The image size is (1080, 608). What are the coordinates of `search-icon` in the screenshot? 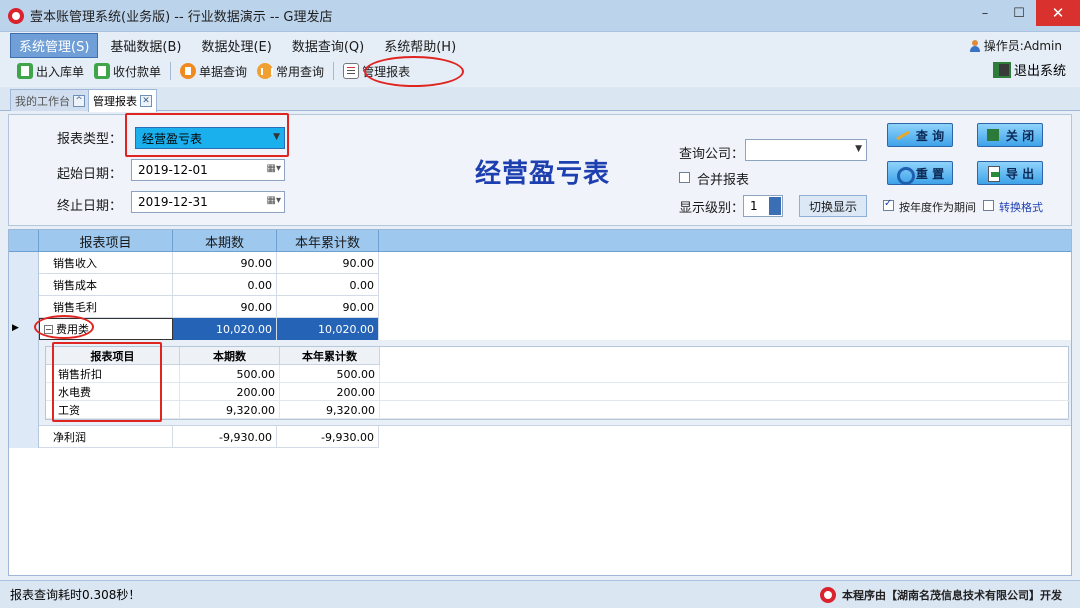 It's located at (903, 135).